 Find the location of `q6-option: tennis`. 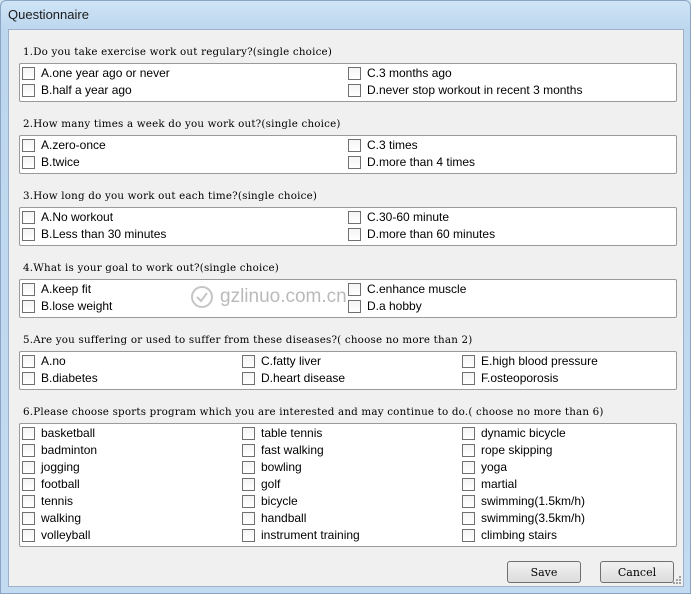

q6-option: tennis is located at coordinates (47, 501).